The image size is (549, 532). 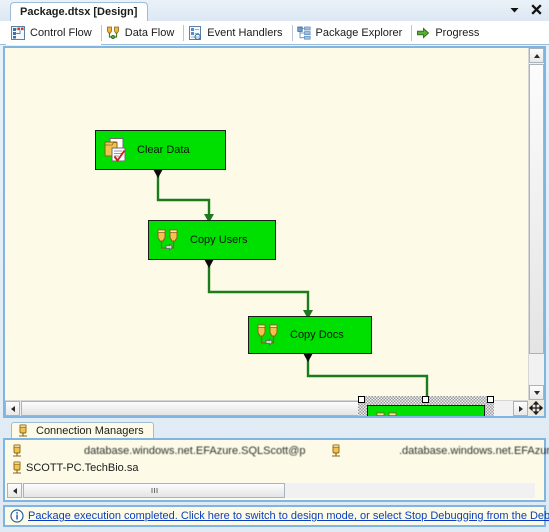 I want to click on tab-progress: Progress, so click(x=449, y=33).